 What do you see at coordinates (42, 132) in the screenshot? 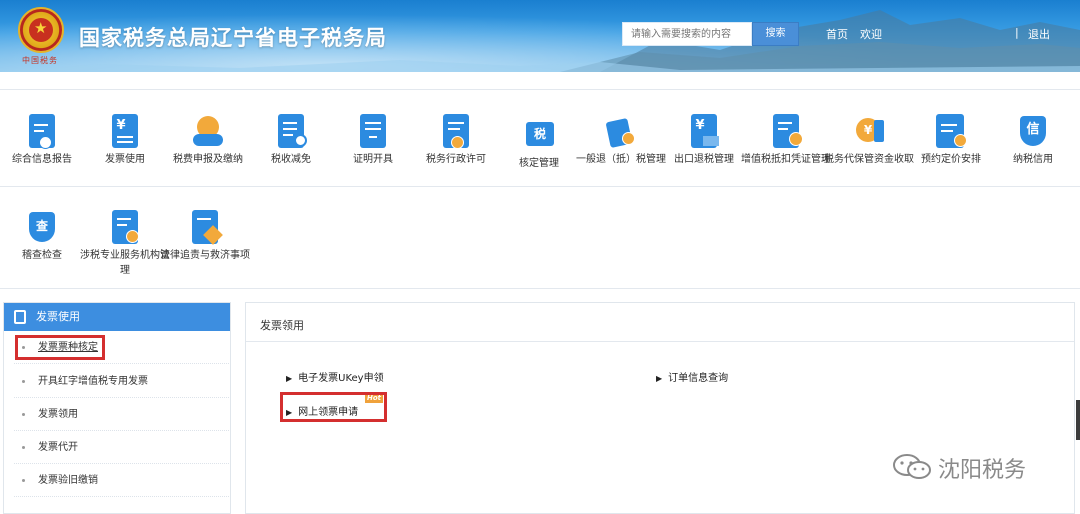
I see `info-report-icon` at bounding box center [42, 132].